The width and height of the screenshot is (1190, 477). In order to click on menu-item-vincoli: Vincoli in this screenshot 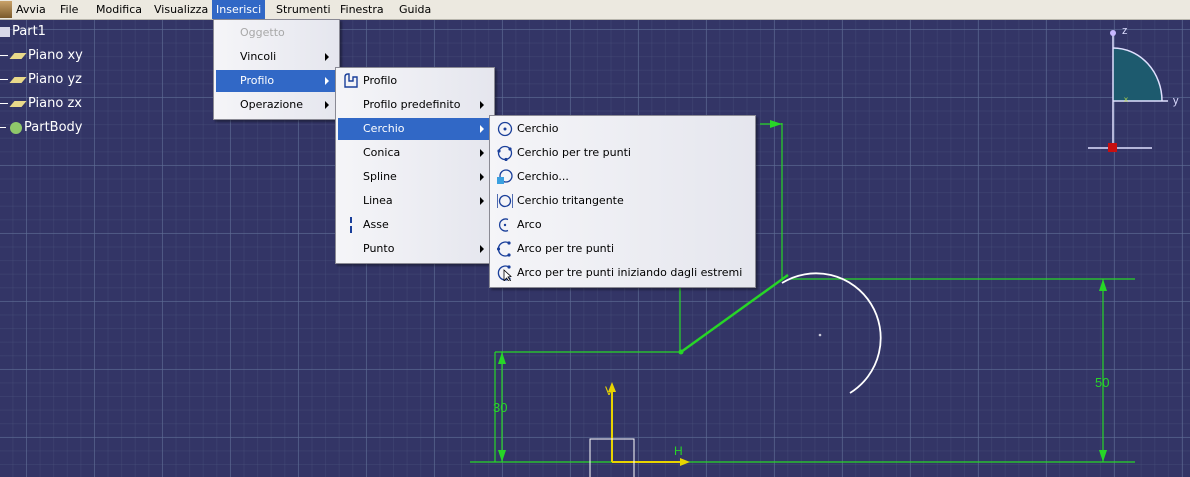, I will do `click(276, 57)`.